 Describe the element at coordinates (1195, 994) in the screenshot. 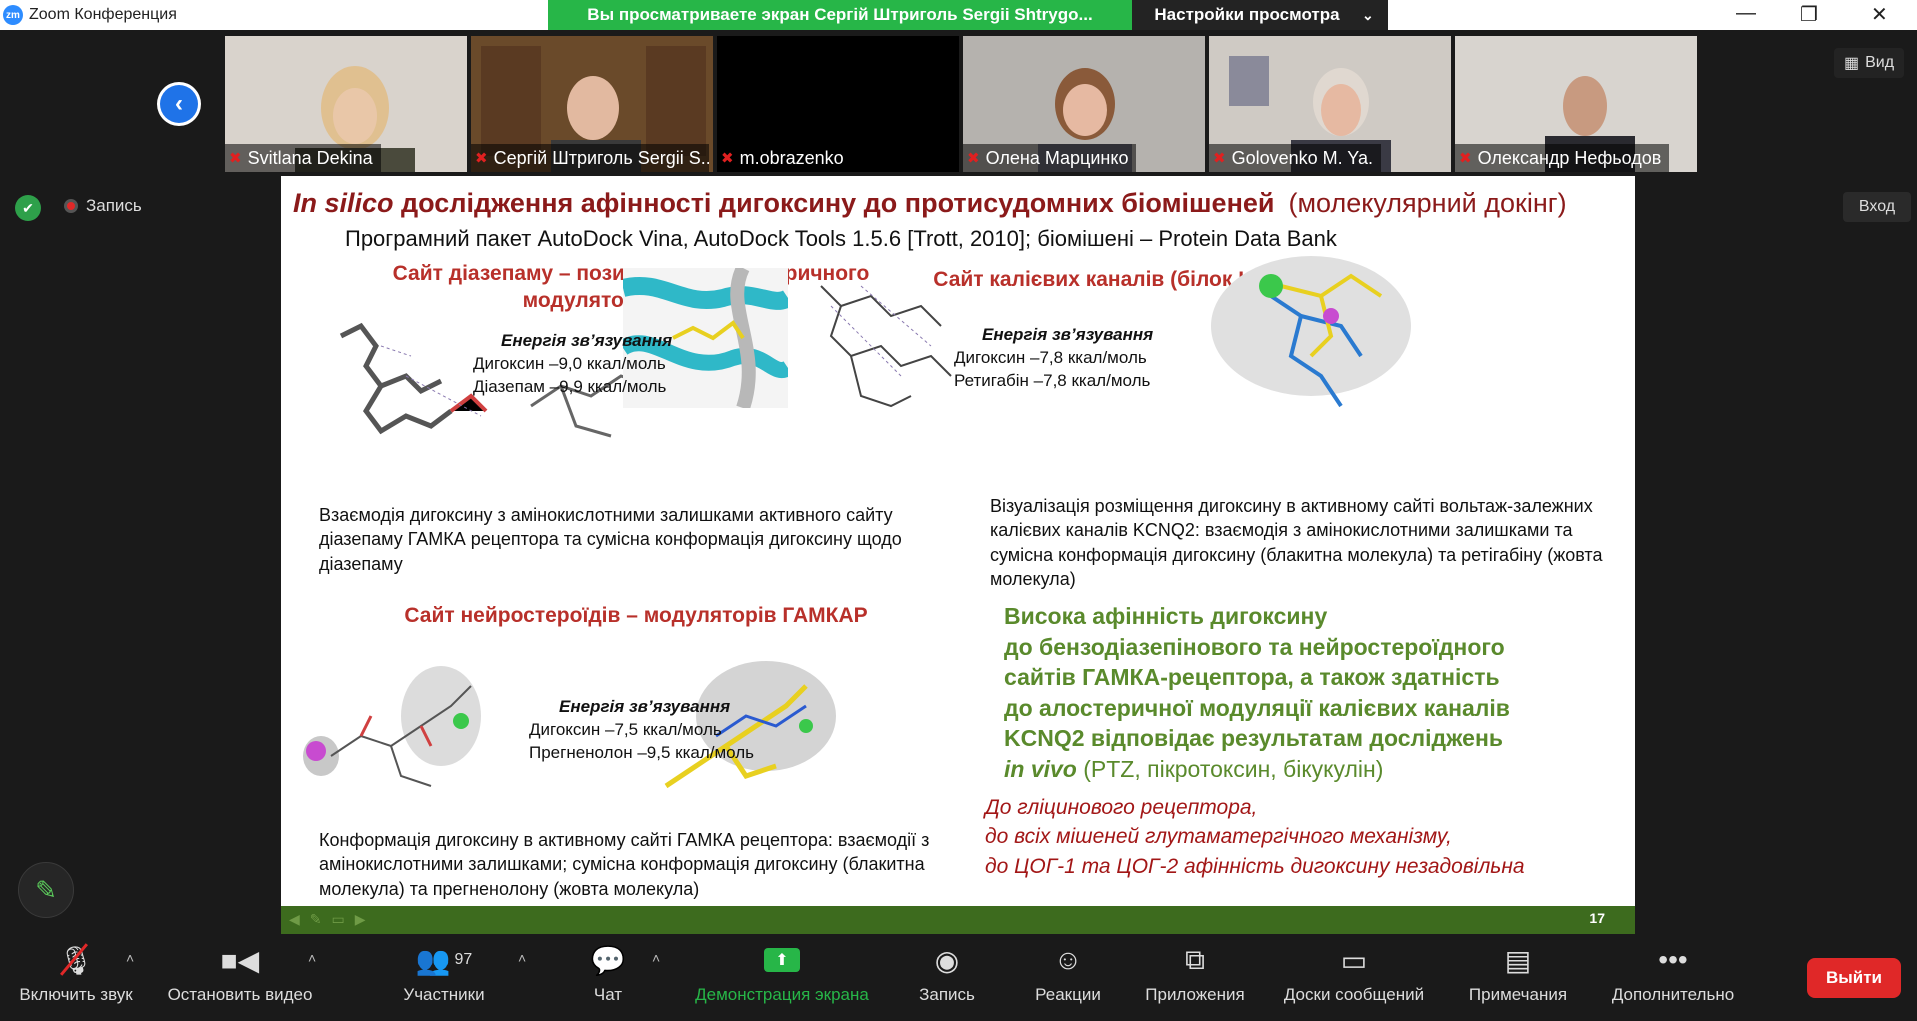

I see `apps-label: Приложения` at that location.